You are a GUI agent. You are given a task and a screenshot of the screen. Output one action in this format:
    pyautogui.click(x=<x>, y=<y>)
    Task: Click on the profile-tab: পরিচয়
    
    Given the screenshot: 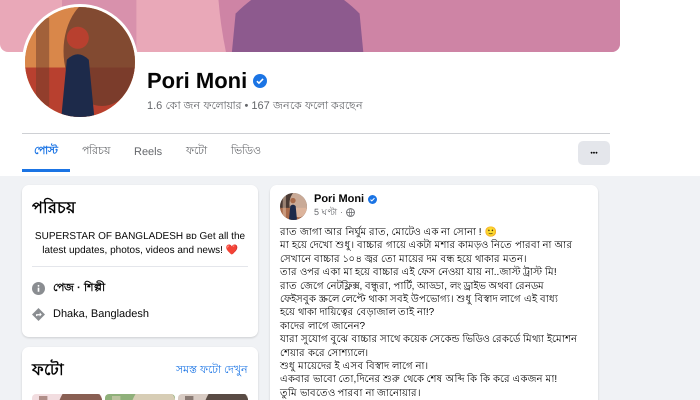 What is the action you would take?
    pyautogui.click(x=96, y=153)
    